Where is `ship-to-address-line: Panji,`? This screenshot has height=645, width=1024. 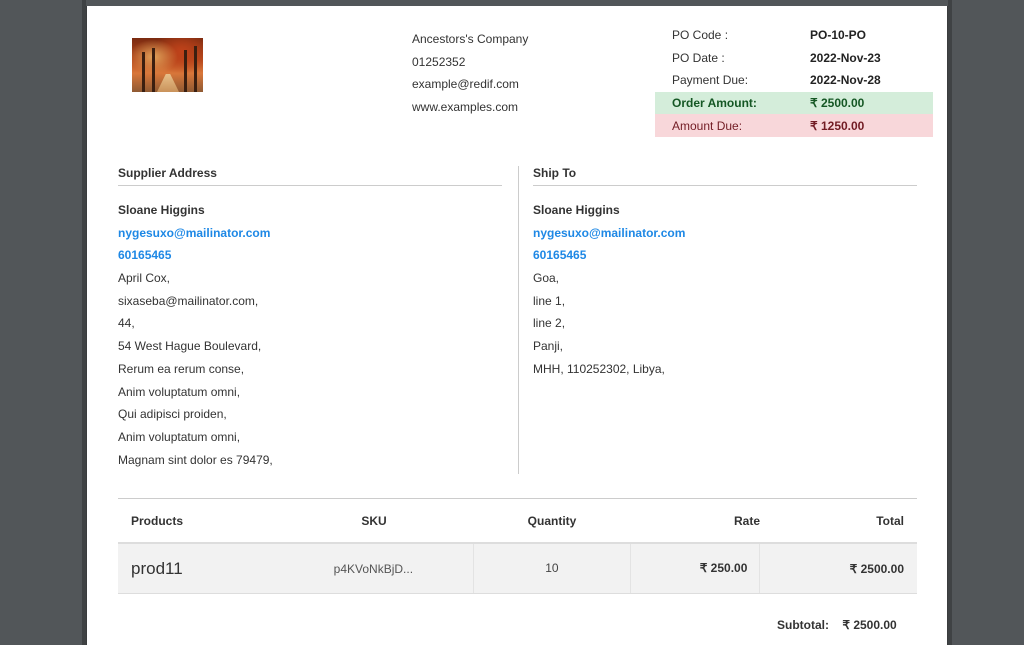 ship-to-address-line: Panji, is located at coordinates (548, 346).